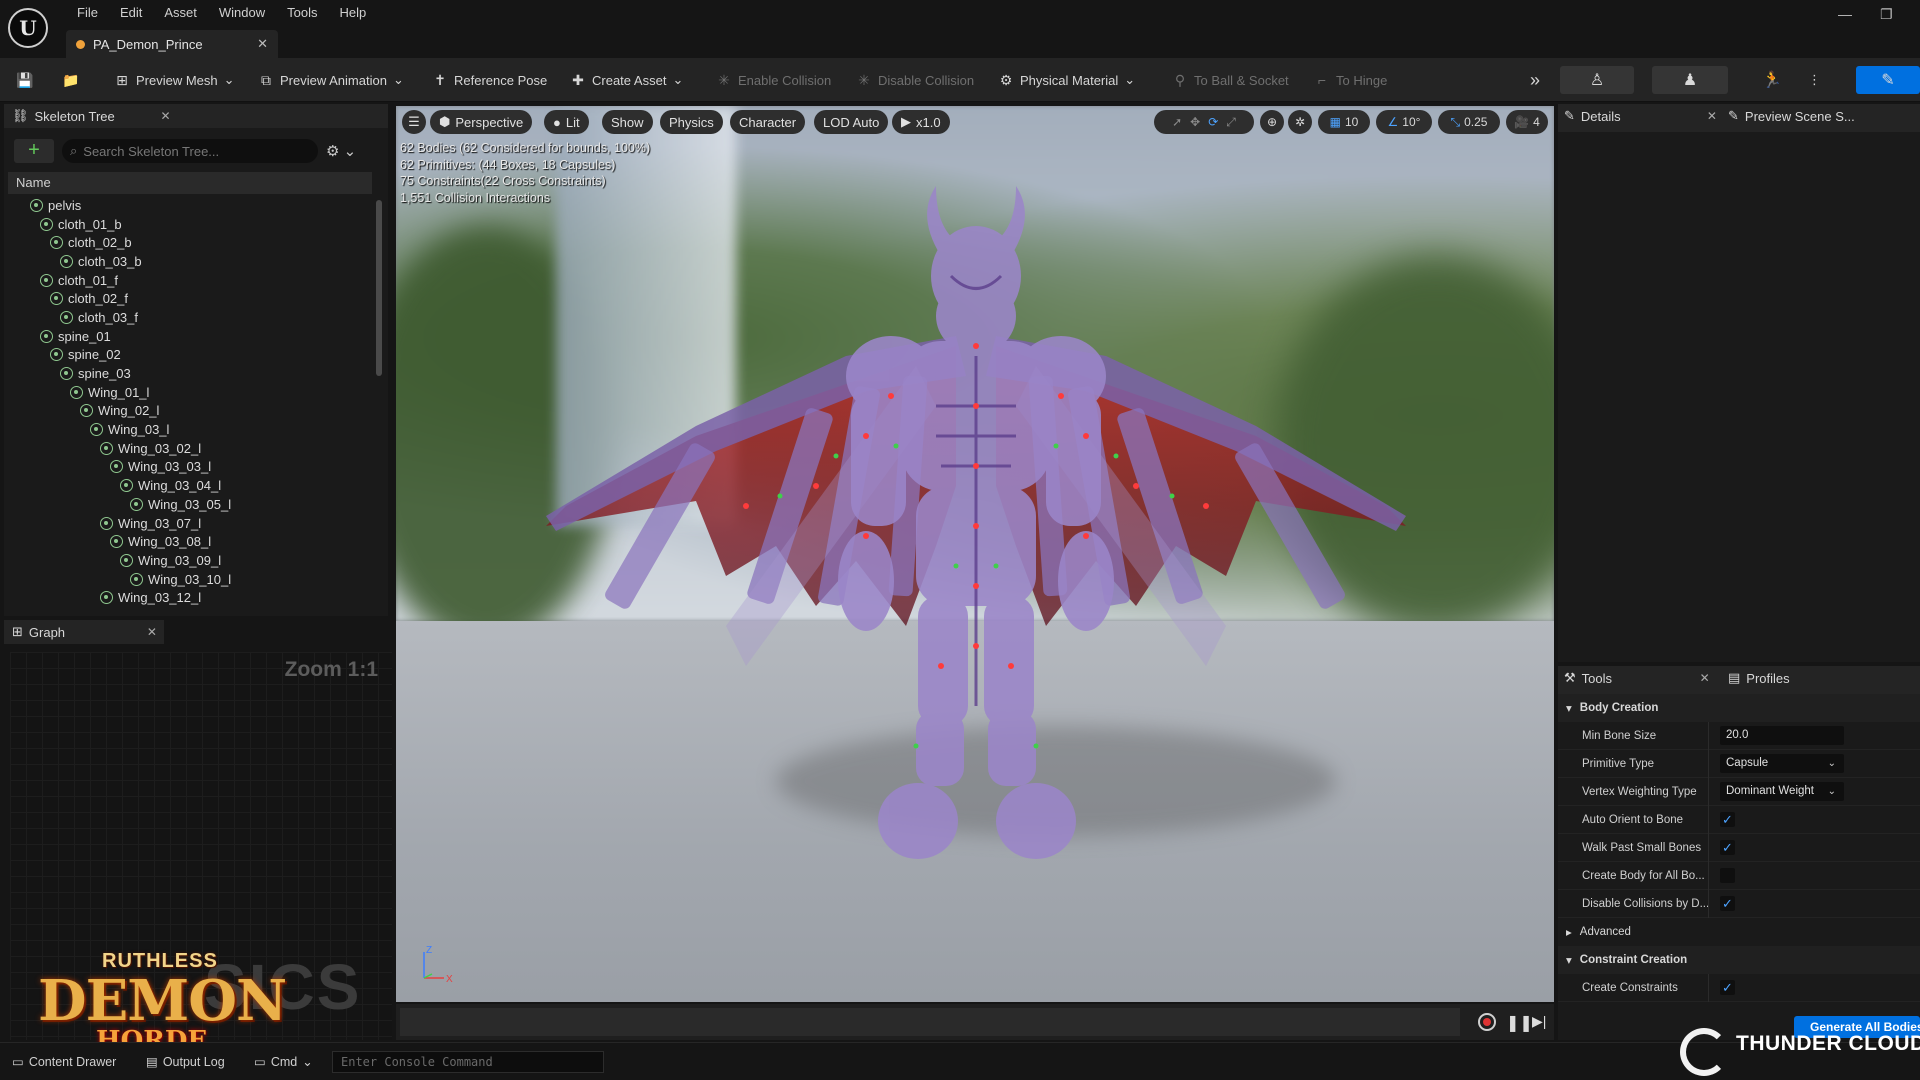 The height and width of the screenshot is (1080, 1920). Describe the element at coordinates (172, 44) in the screenshot. I see `document-tab: PA_Demon_Prince ✕` at that location.